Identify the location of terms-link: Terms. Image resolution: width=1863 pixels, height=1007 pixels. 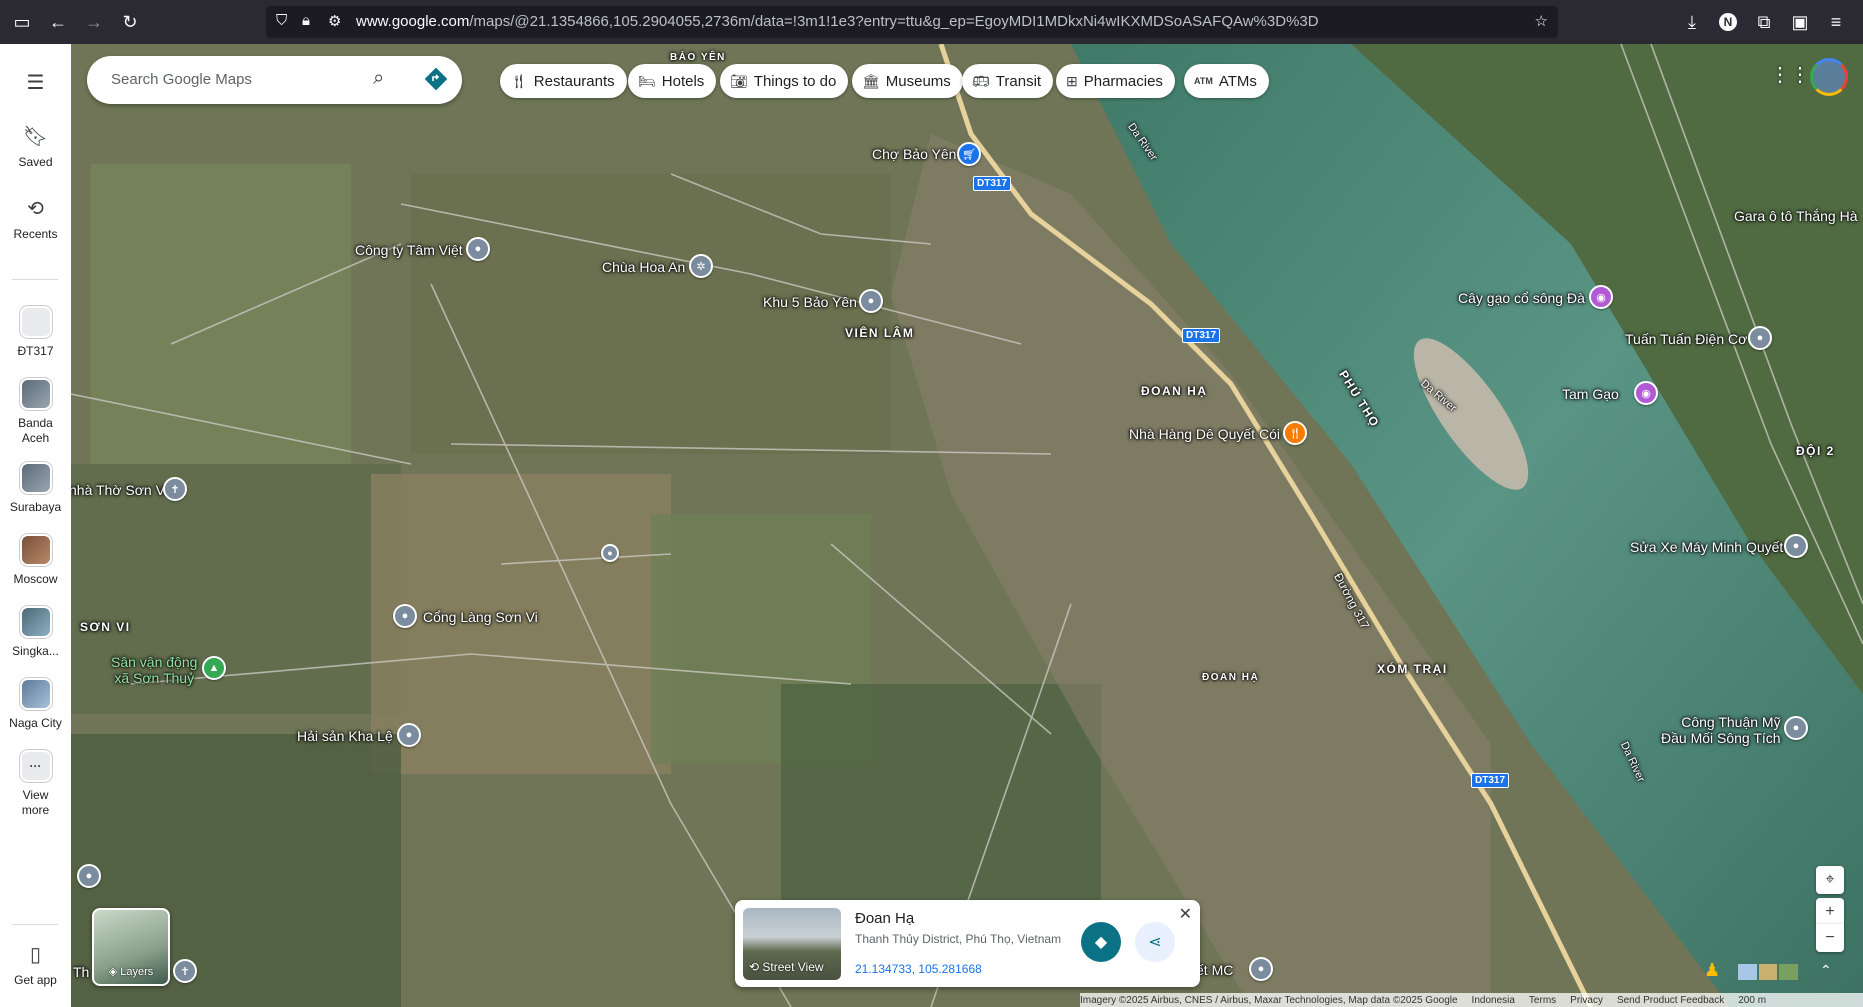
(1542, 1000).